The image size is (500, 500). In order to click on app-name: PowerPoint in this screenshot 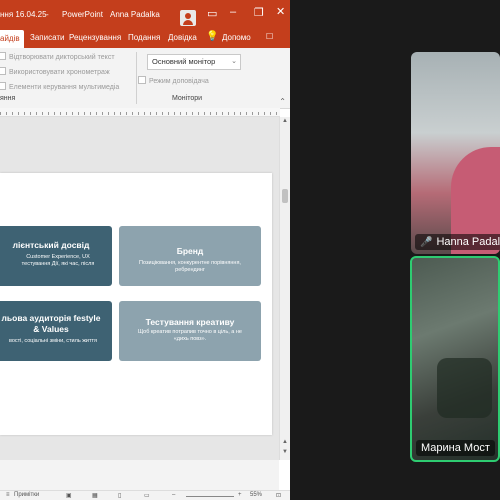, I will do `click(82, 14)`.